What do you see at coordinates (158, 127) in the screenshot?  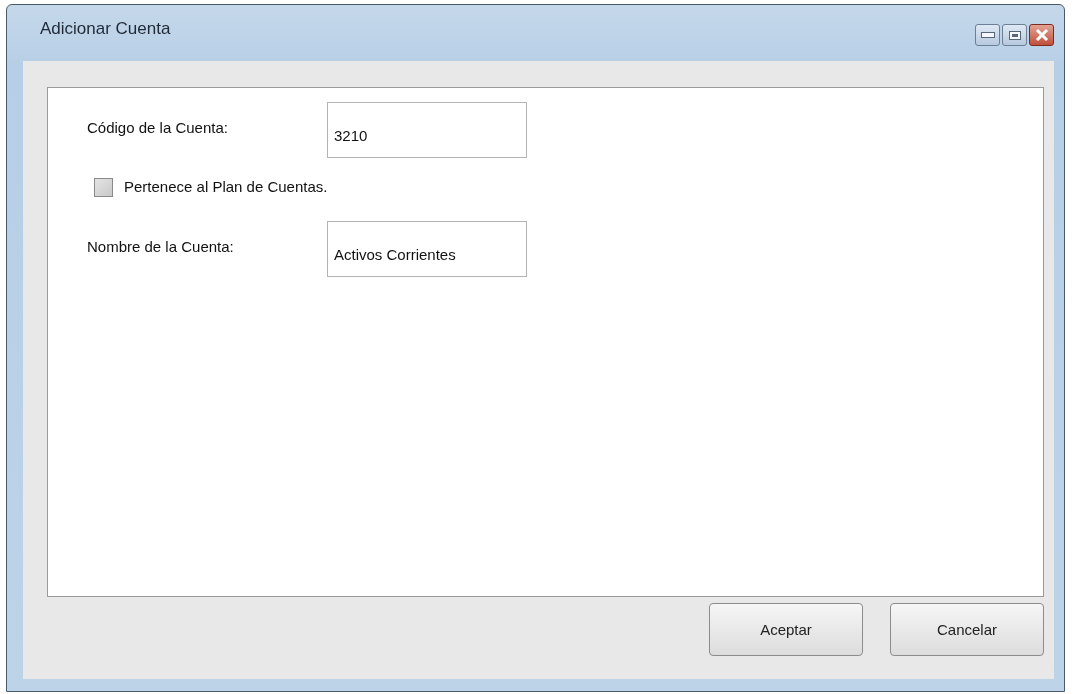 I see `field-label: Código de la Cuenta:` at bounding box center [158, 127].